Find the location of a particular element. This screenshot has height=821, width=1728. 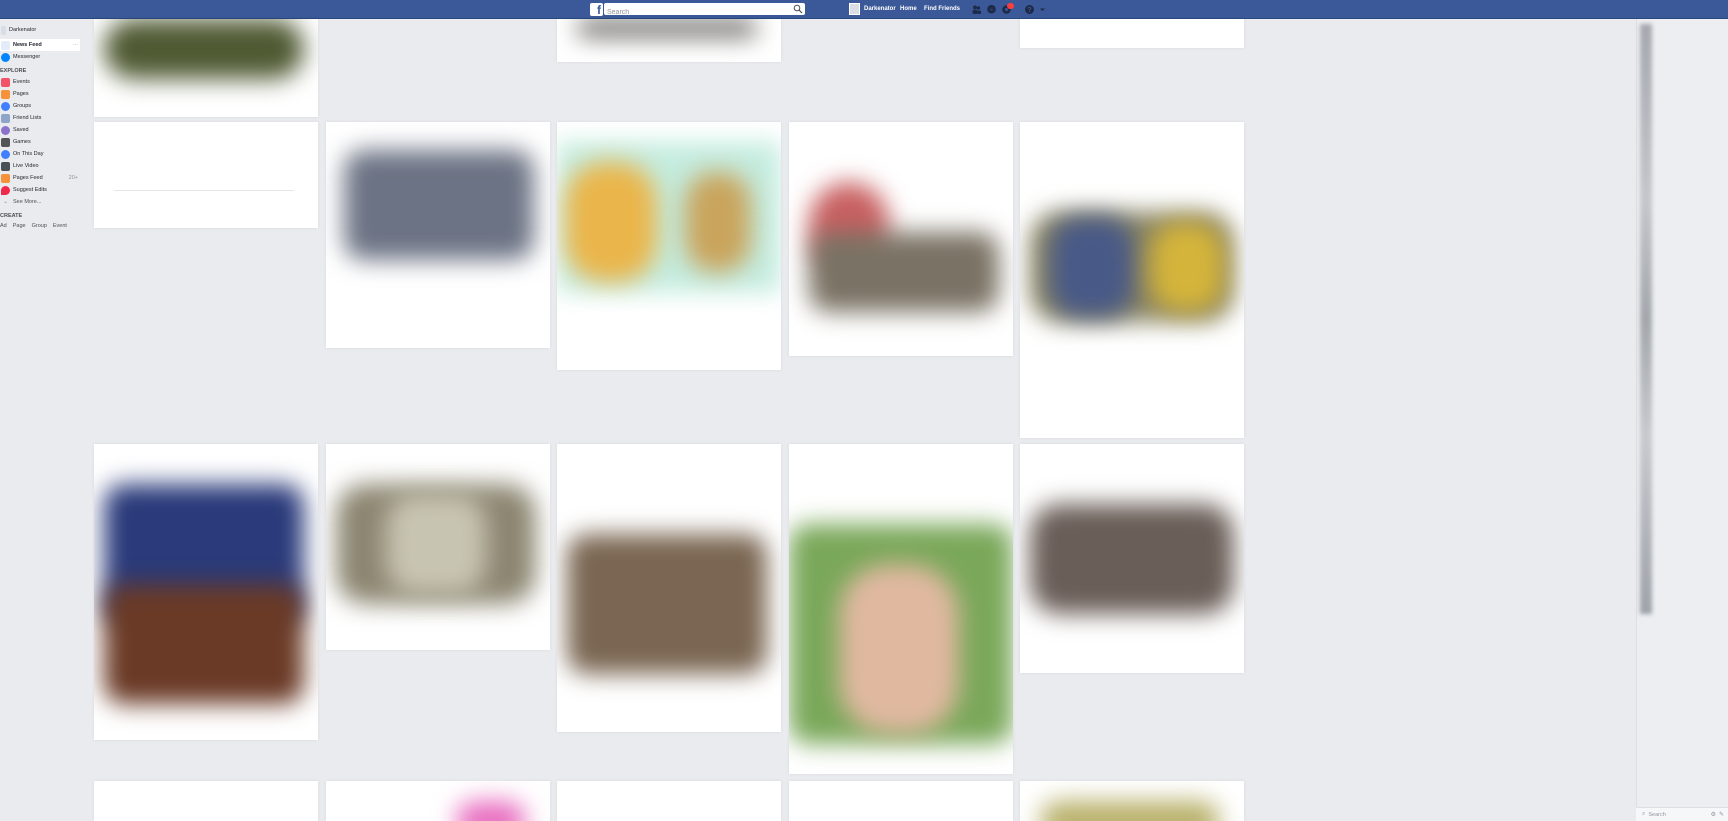

news-feed-options-icon: ··· is located at coordinates (76, 45).